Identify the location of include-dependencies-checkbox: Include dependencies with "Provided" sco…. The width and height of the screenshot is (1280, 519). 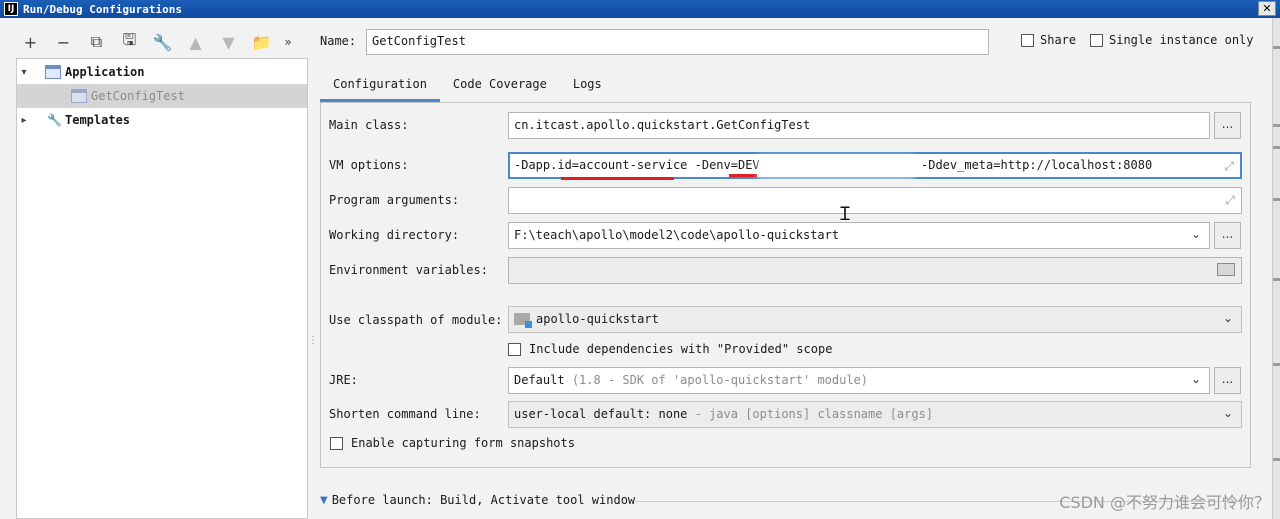
(670, 349).